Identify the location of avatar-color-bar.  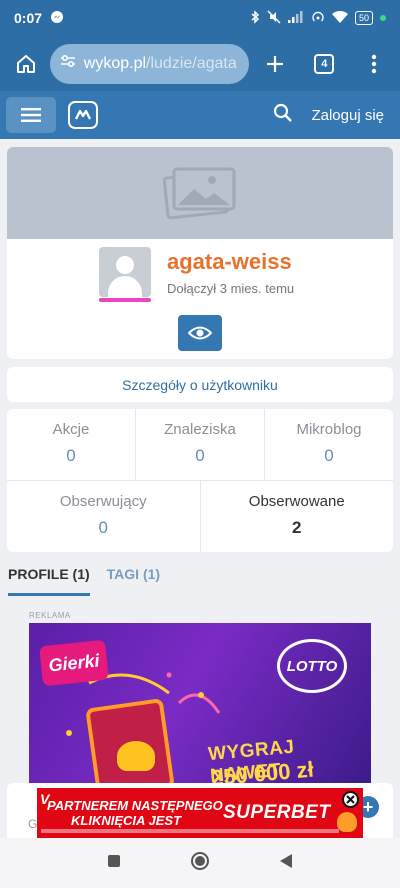
(125, 300).